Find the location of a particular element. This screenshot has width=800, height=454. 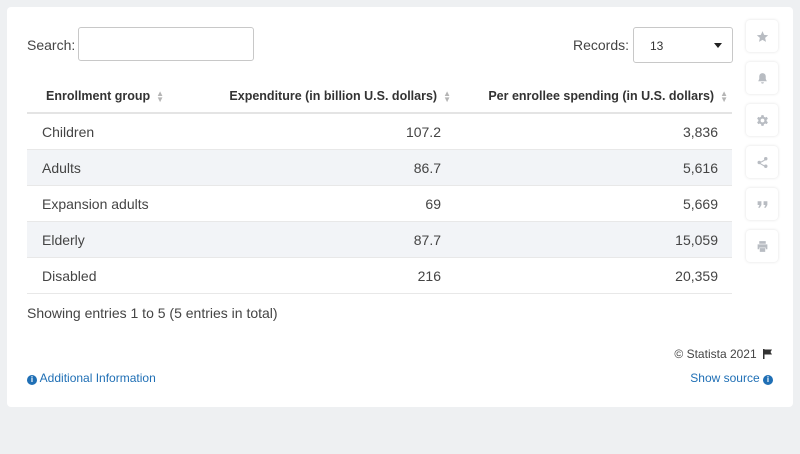

records-label: Records: is located at coordinates (601, 45).